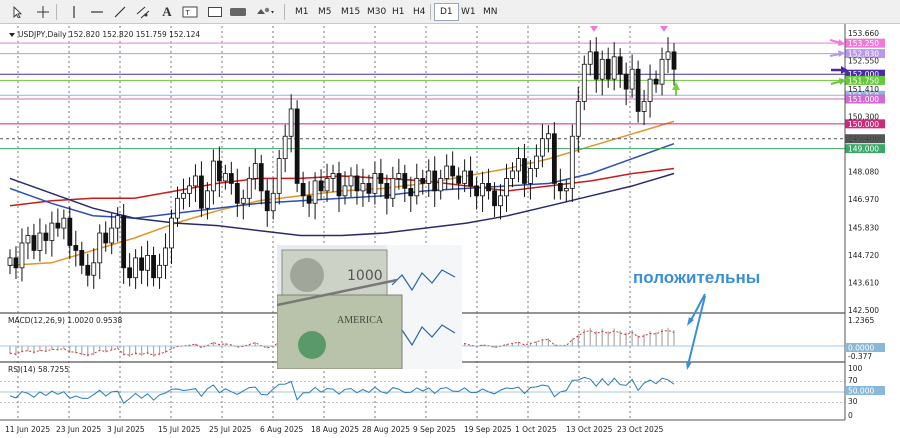  I want to click on svg-text: T, so click(188, 13).